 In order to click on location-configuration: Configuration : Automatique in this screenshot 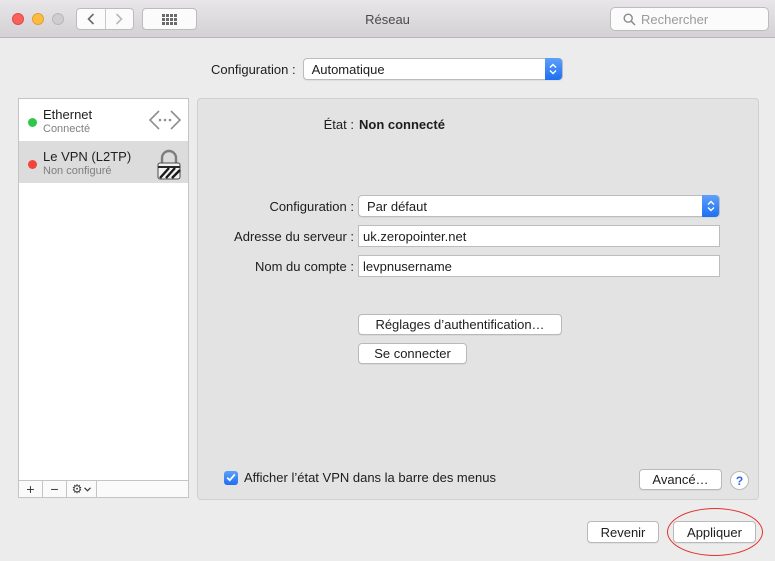, I will do `click(387, 69)`.